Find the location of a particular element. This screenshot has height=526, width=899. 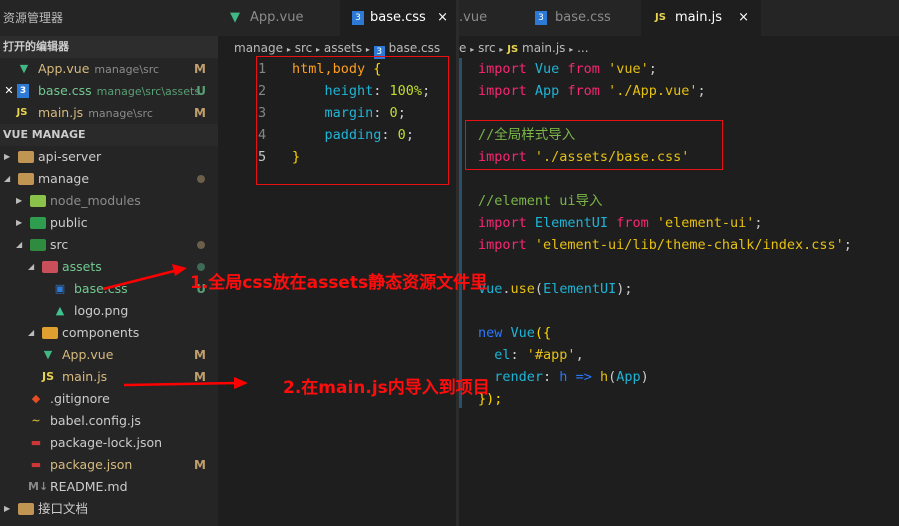

annotation-arrows is located at coordinates (175, 326).